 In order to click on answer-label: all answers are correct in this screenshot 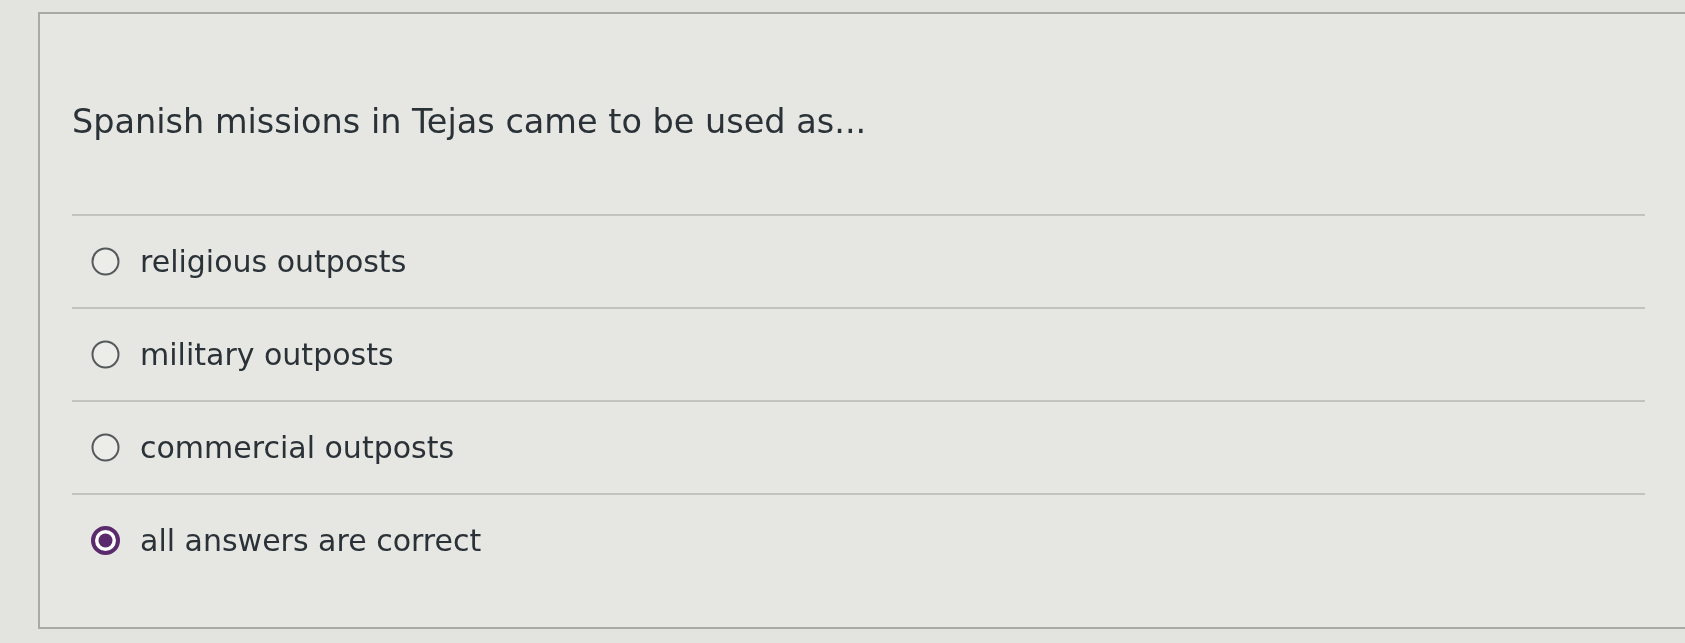, I will do `click(311, 540)`.